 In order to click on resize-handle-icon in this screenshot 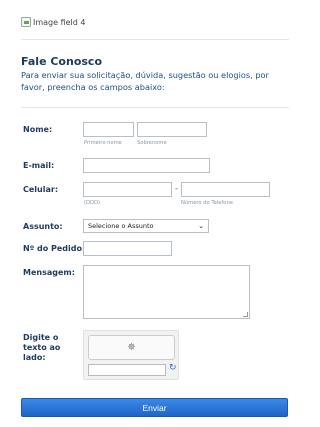, I will do `click(245, 314)`.